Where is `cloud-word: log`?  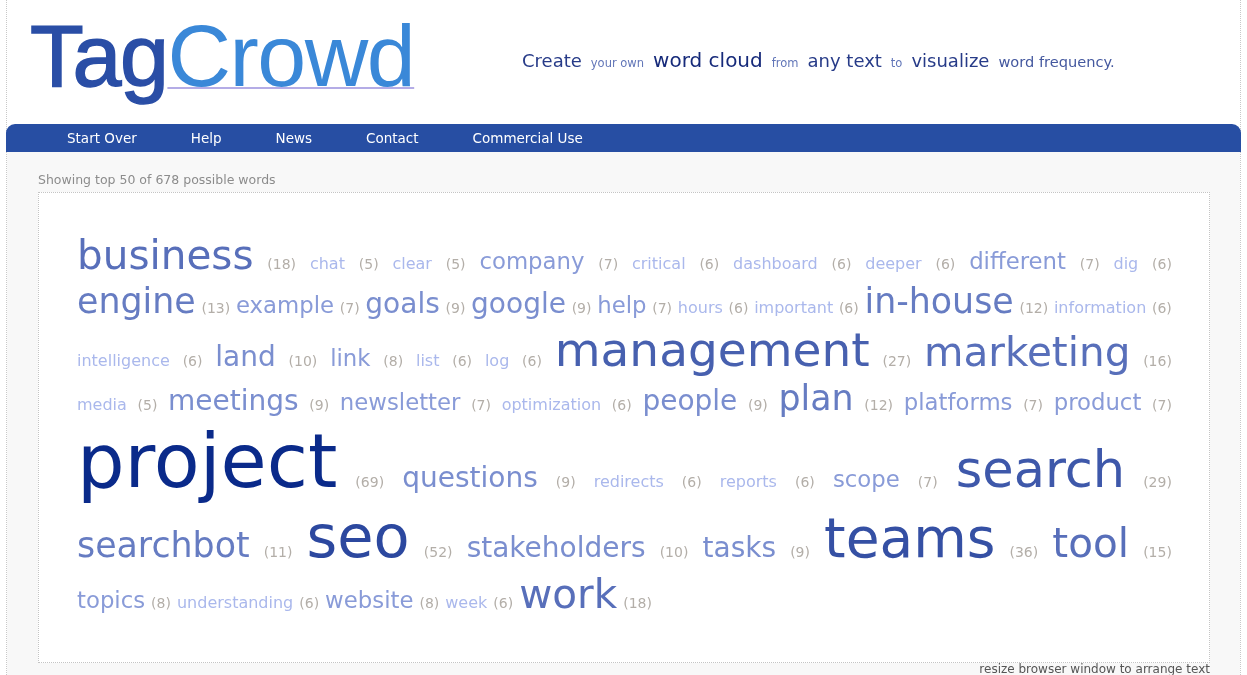 cloud-word: log is located at coordinates (497, 361).